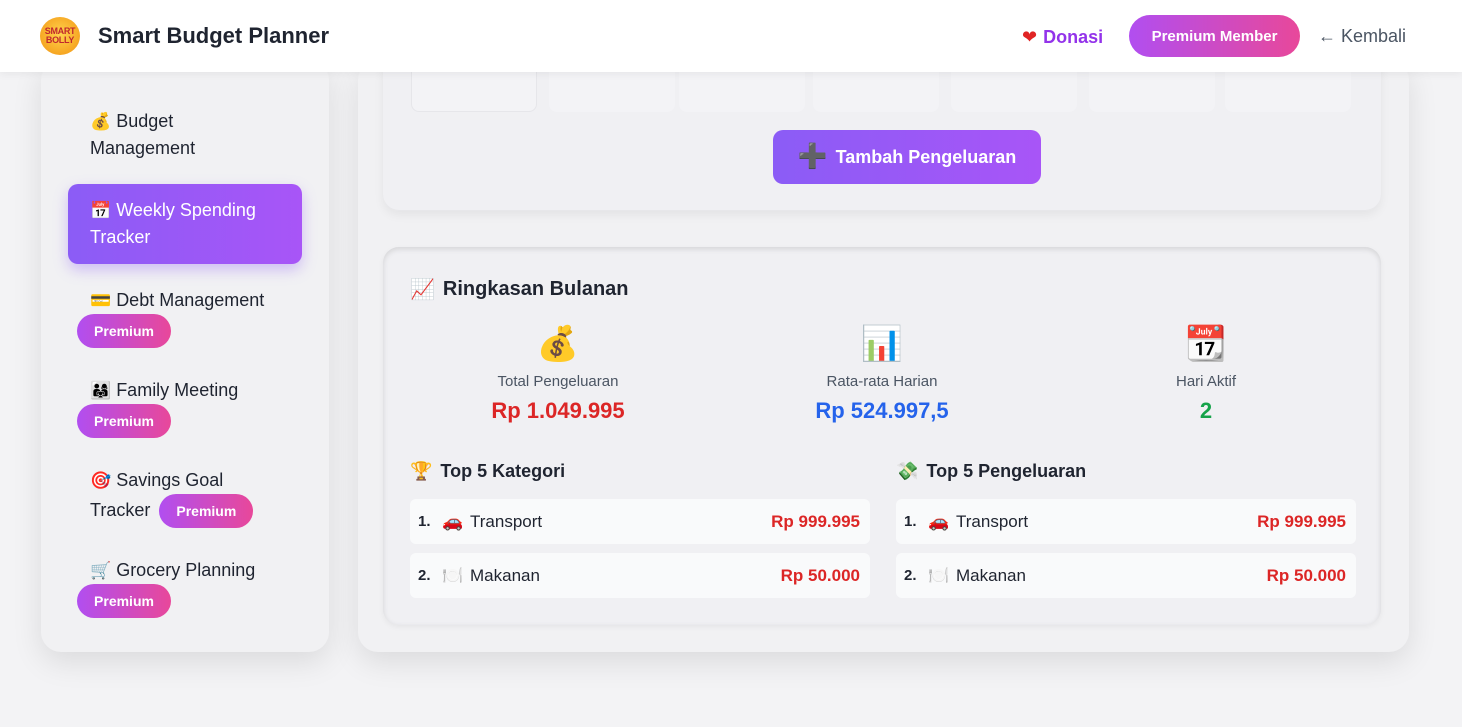 Image resolution: width=1462 pixels, height=727 pixels. I want to click on add-expense-button: ➕ Tambah Pengeluaran, so click(907, 157).